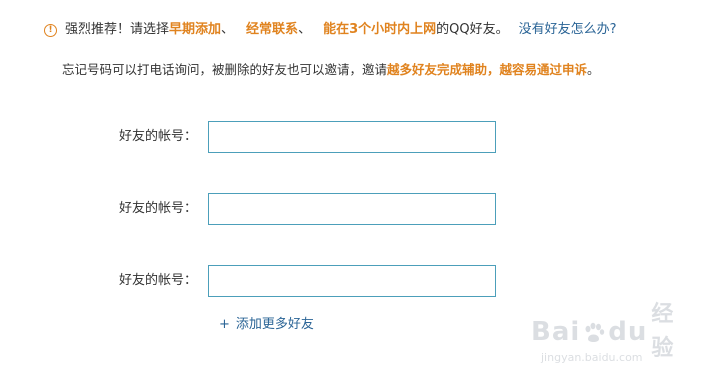  What do you see at coordinates (663, 331) in the screenshot?
I see `watermark-brand-right: 经验` at bounding box center [663, 331].